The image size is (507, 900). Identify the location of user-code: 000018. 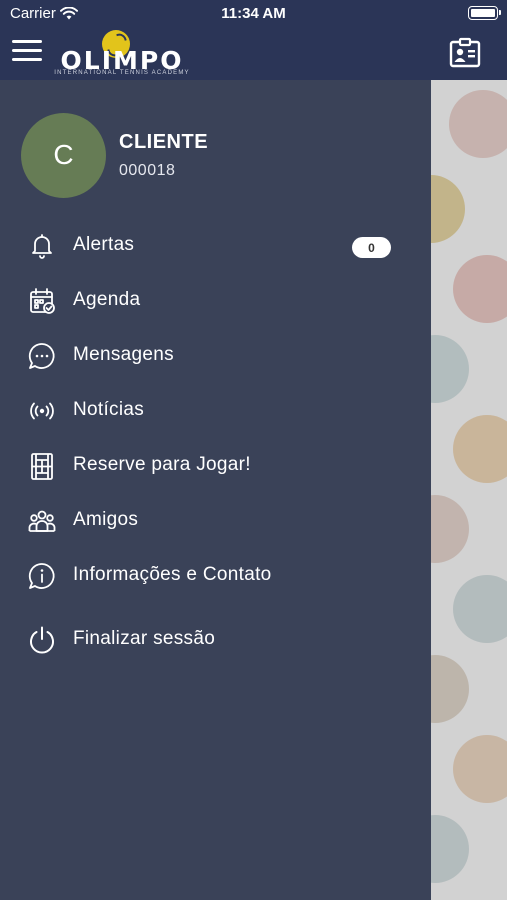
(147, 170).